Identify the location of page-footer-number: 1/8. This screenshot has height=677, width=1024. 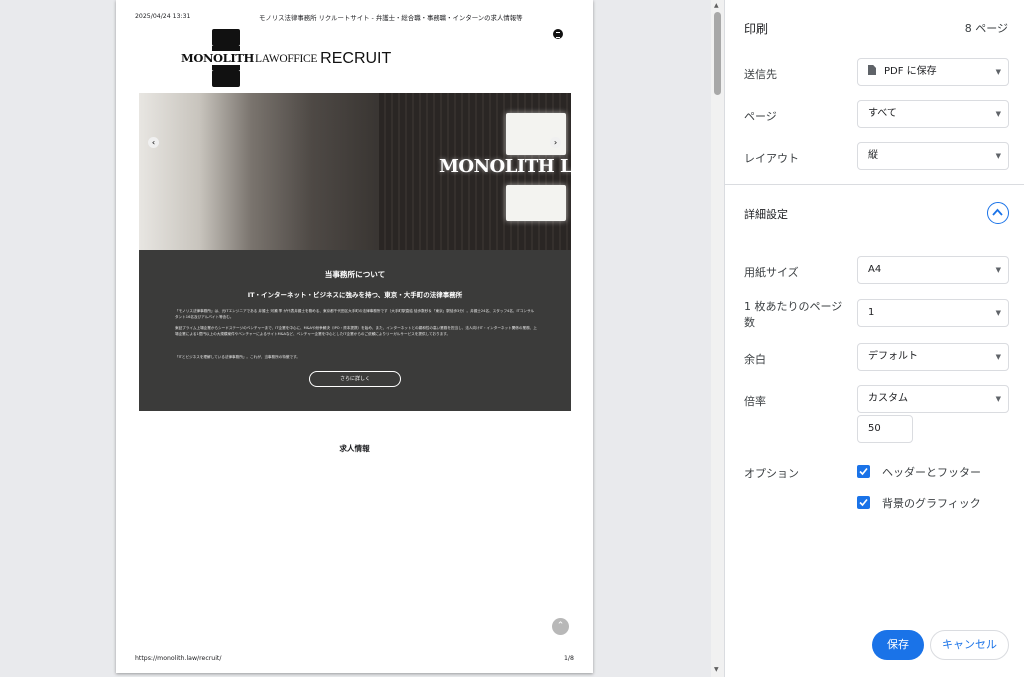
(569, 658).